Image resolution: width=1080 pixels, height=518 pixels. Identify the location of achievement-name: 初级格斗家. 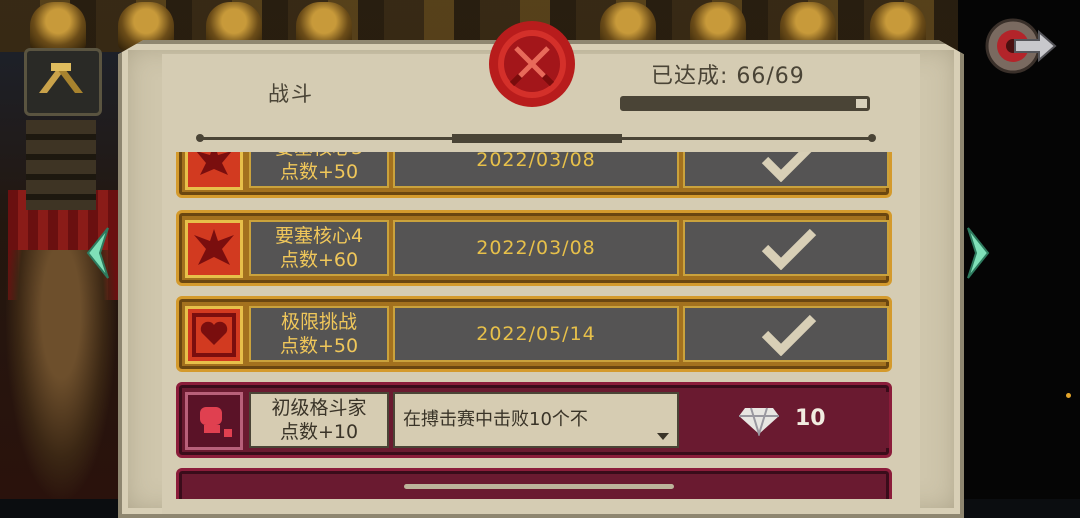
(319, 408).